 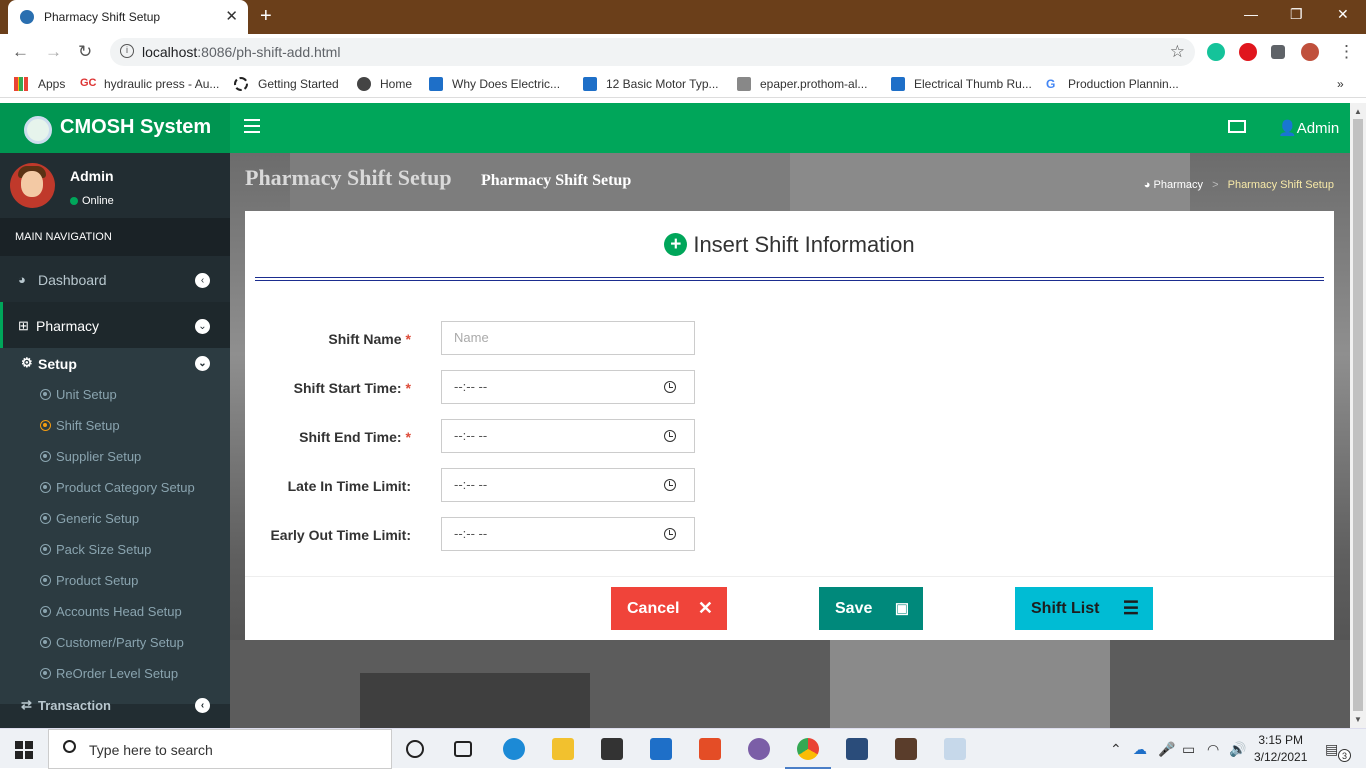 I want to click on shift-name-input: Name, so click(x=568, y=338).